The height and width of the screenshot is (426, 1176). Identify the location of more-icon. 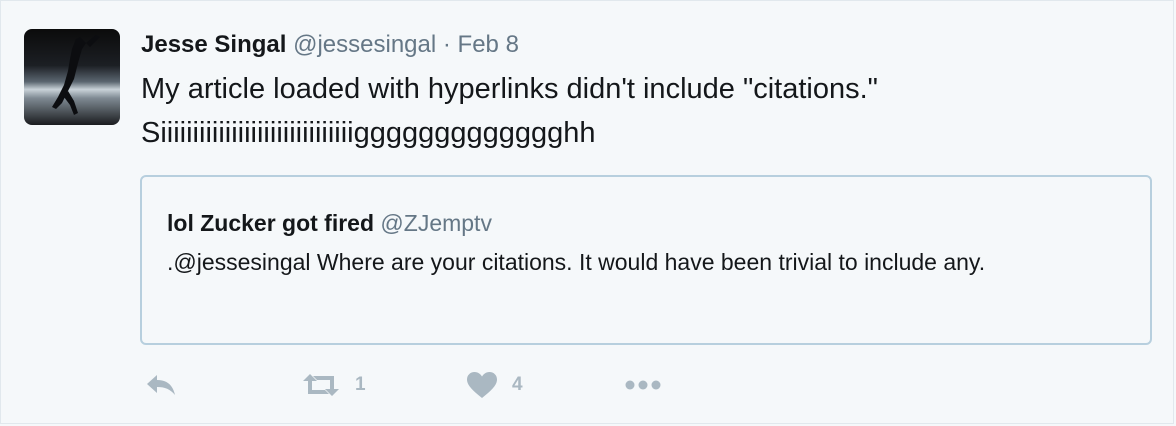
(643, 385).